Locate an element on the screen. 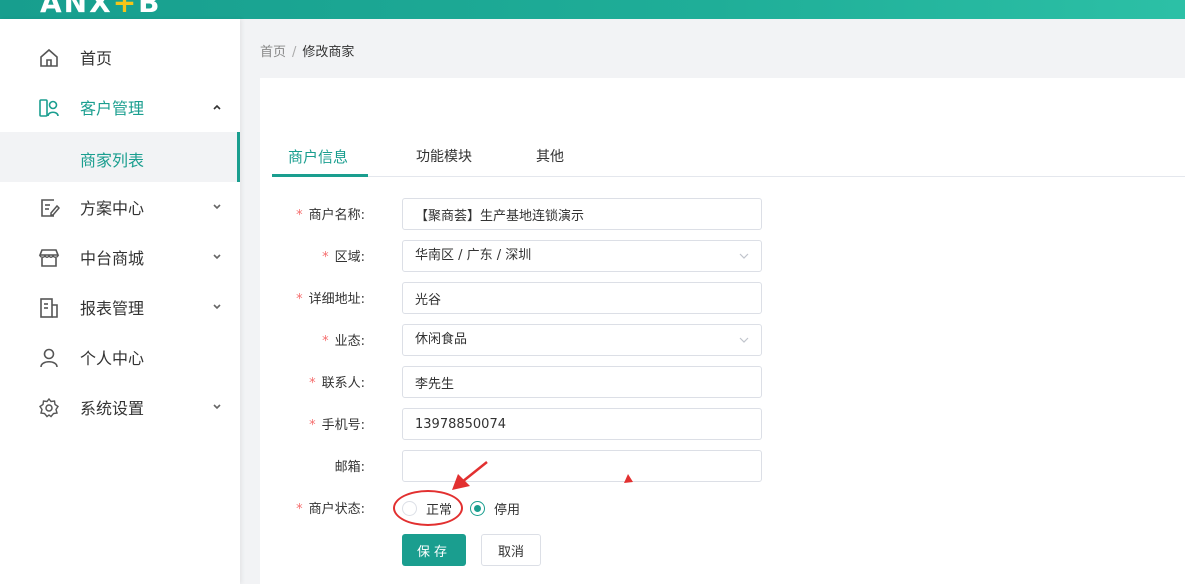 This screenshot has height=584, width=1185. top-header-bar: ANX+B is located at coordinates (592, 9).